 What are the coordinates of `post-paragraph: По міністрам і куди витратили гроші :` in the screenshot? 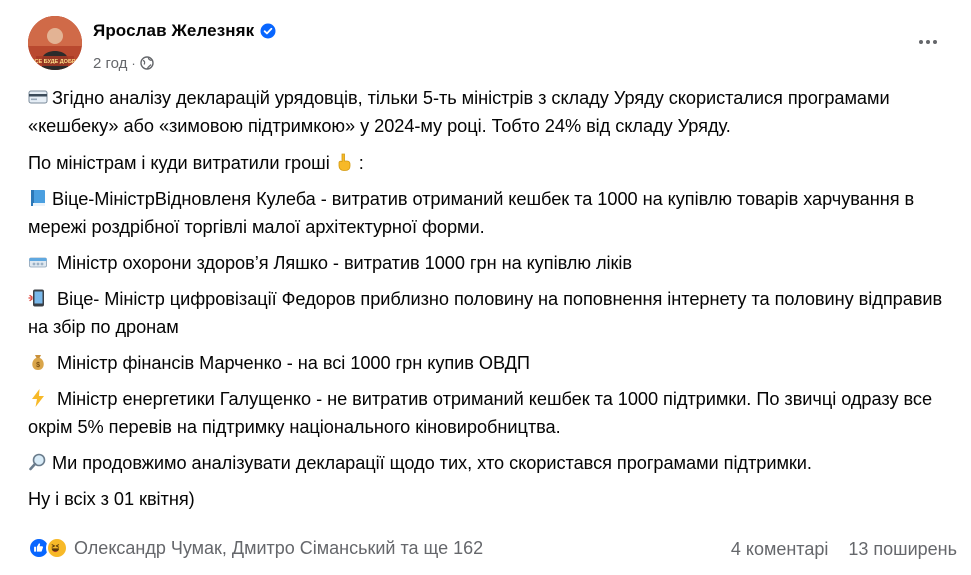 It's located at (196, 162).